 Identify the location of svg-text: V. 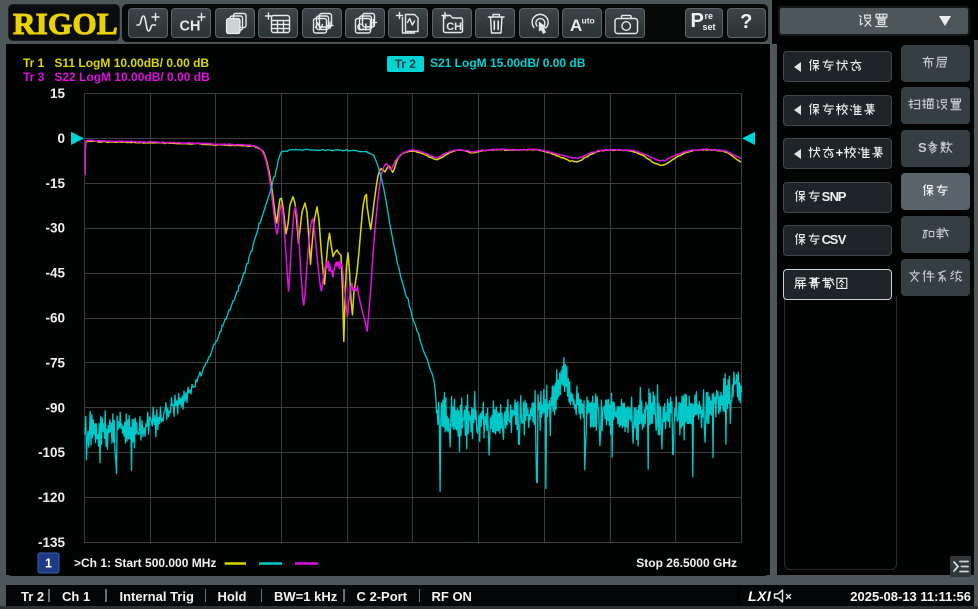
(842, 239).